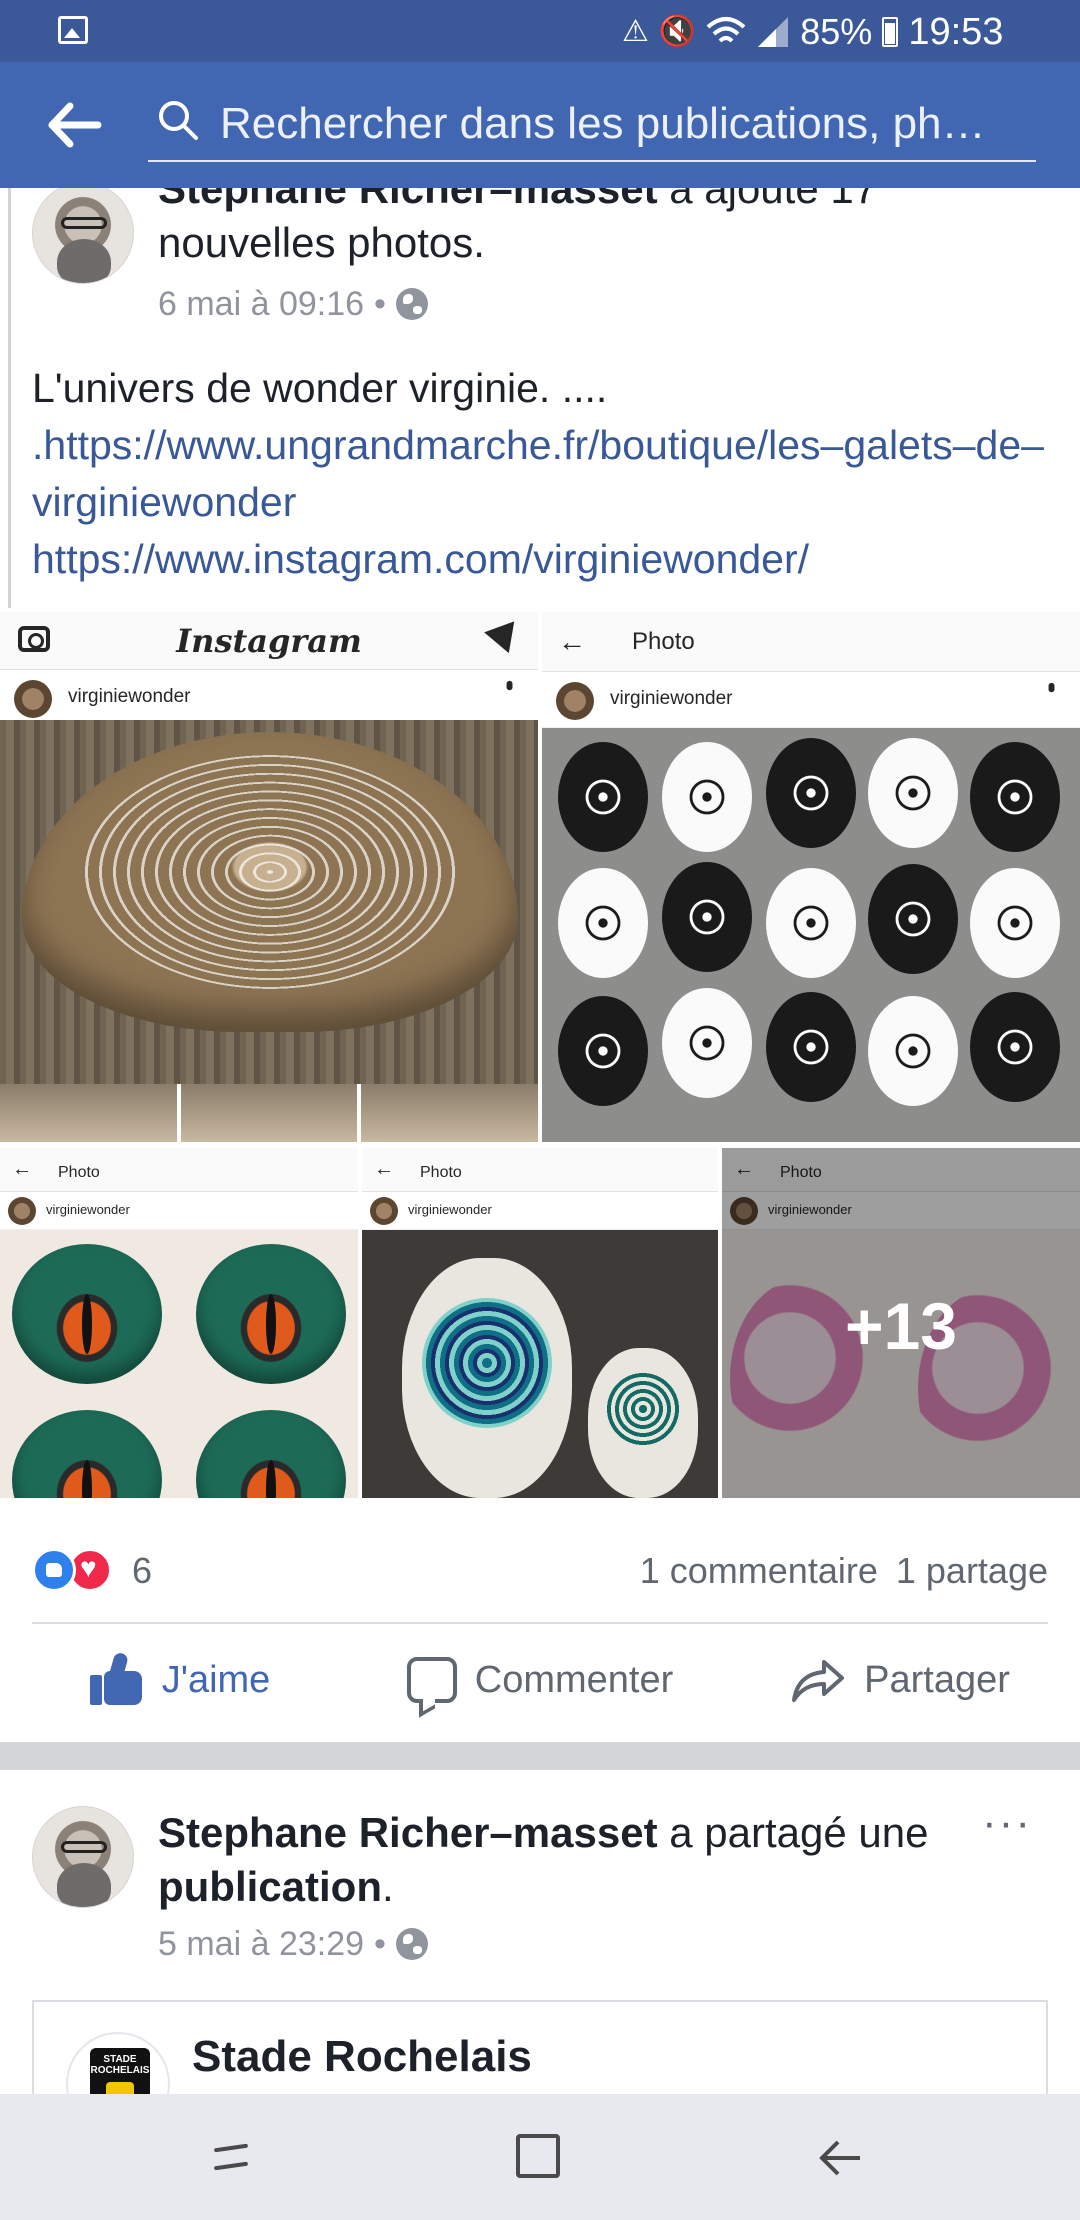 The image size is (1080, 2220). I want to click on photo-more-icon: •••, so click(509, 683).